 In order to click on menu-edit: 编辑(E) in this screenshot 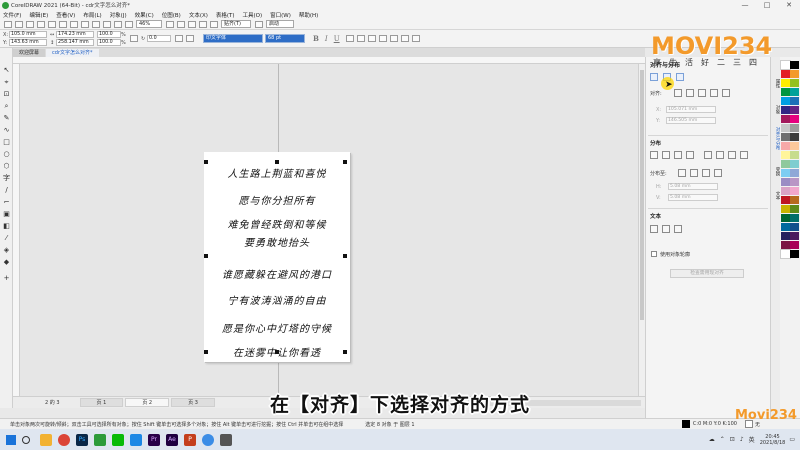, I will do `click(38, 15)`.